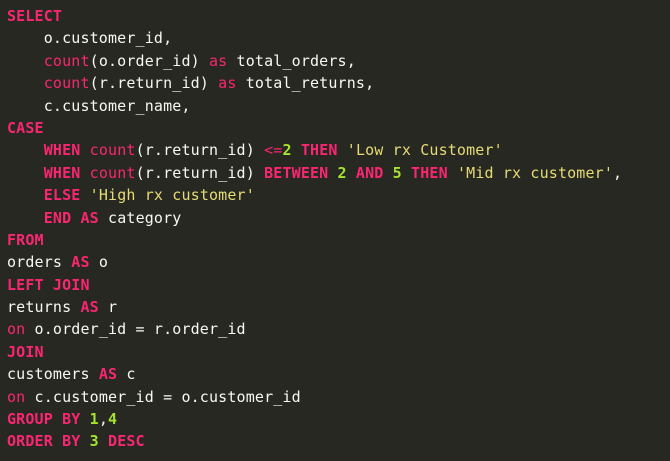 Image resolution: width=670 pixels, height=461 pixels. I want to click on identifier-token: o, so click(99, 262).